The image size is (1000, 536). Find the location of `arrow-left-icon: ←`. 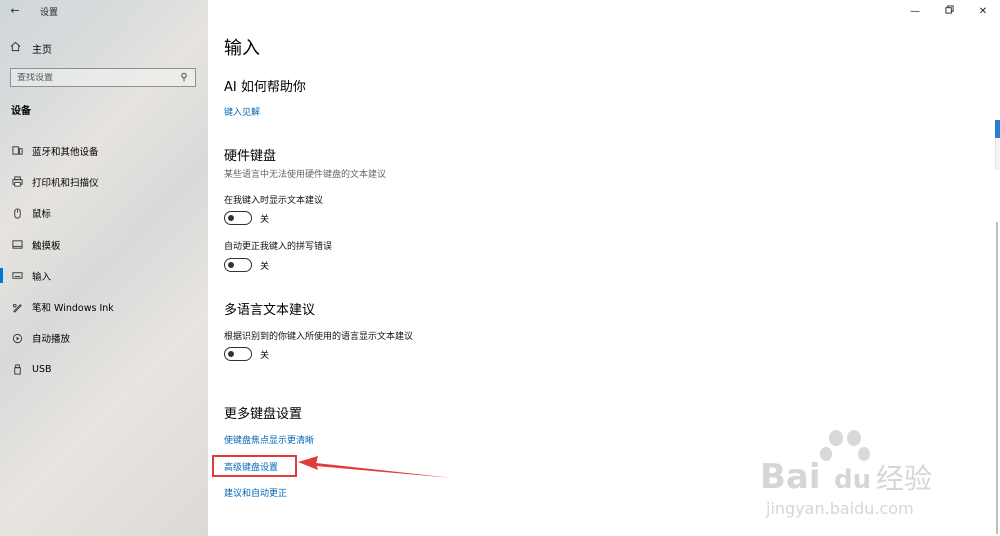

arrow-left-icon: ← is located at coordinates (15, 10).